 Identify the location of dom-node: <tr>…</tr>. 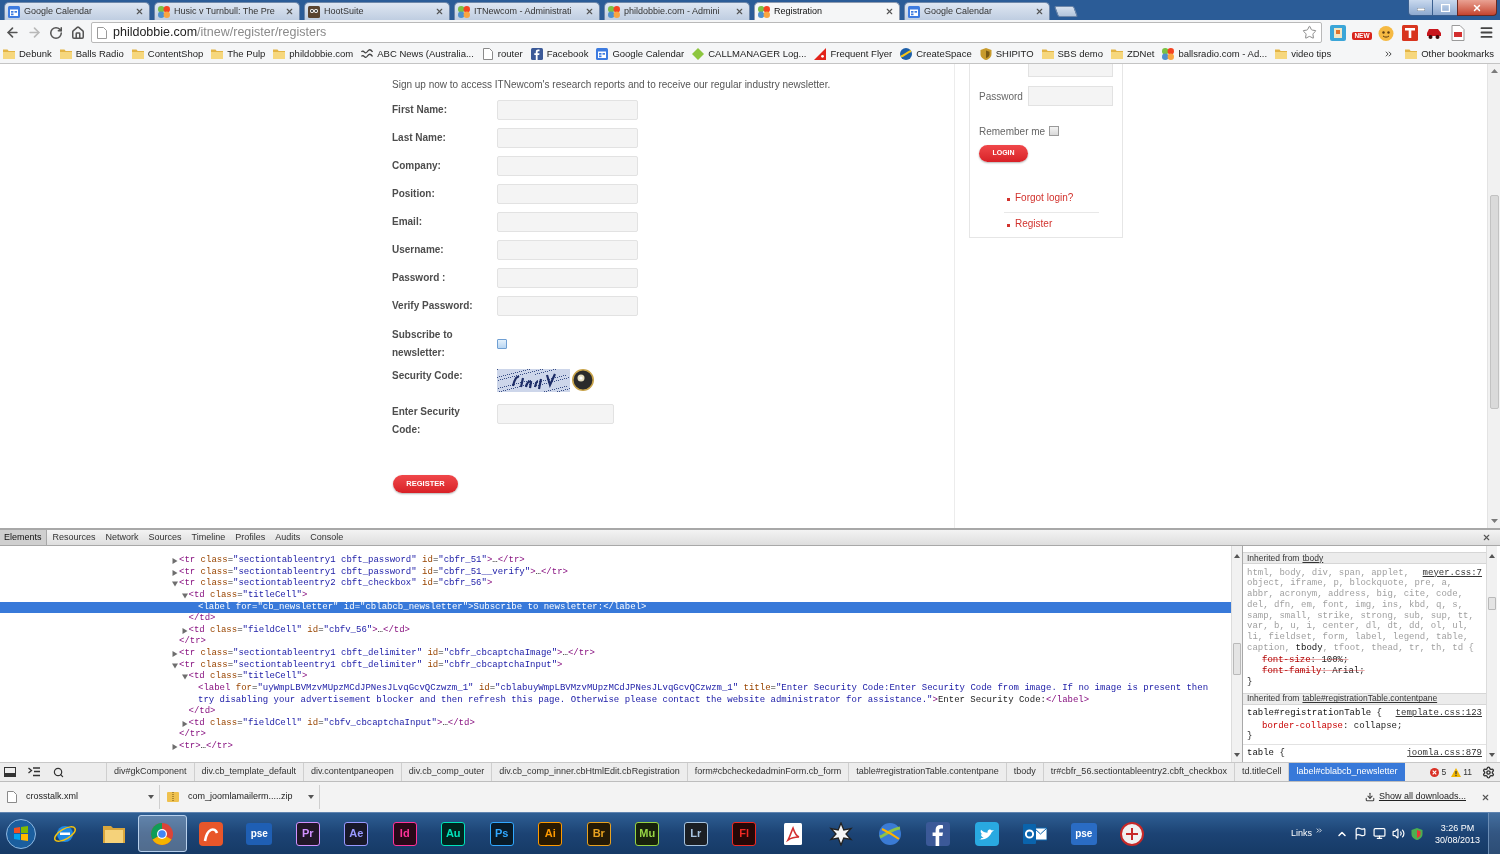
(203, 747).